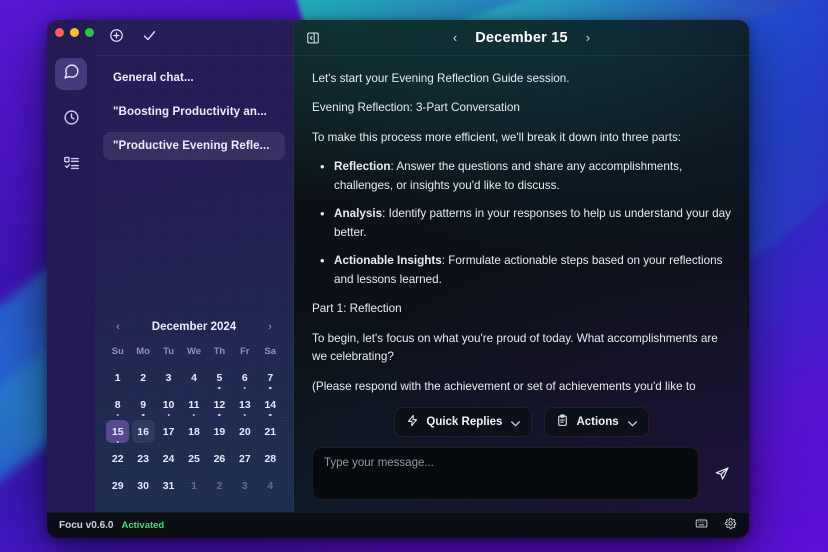  What do you see at coordinates (219, 431) in the screenshot?
I see `calendar-day-19: 19` at bounding box center [219, 431].